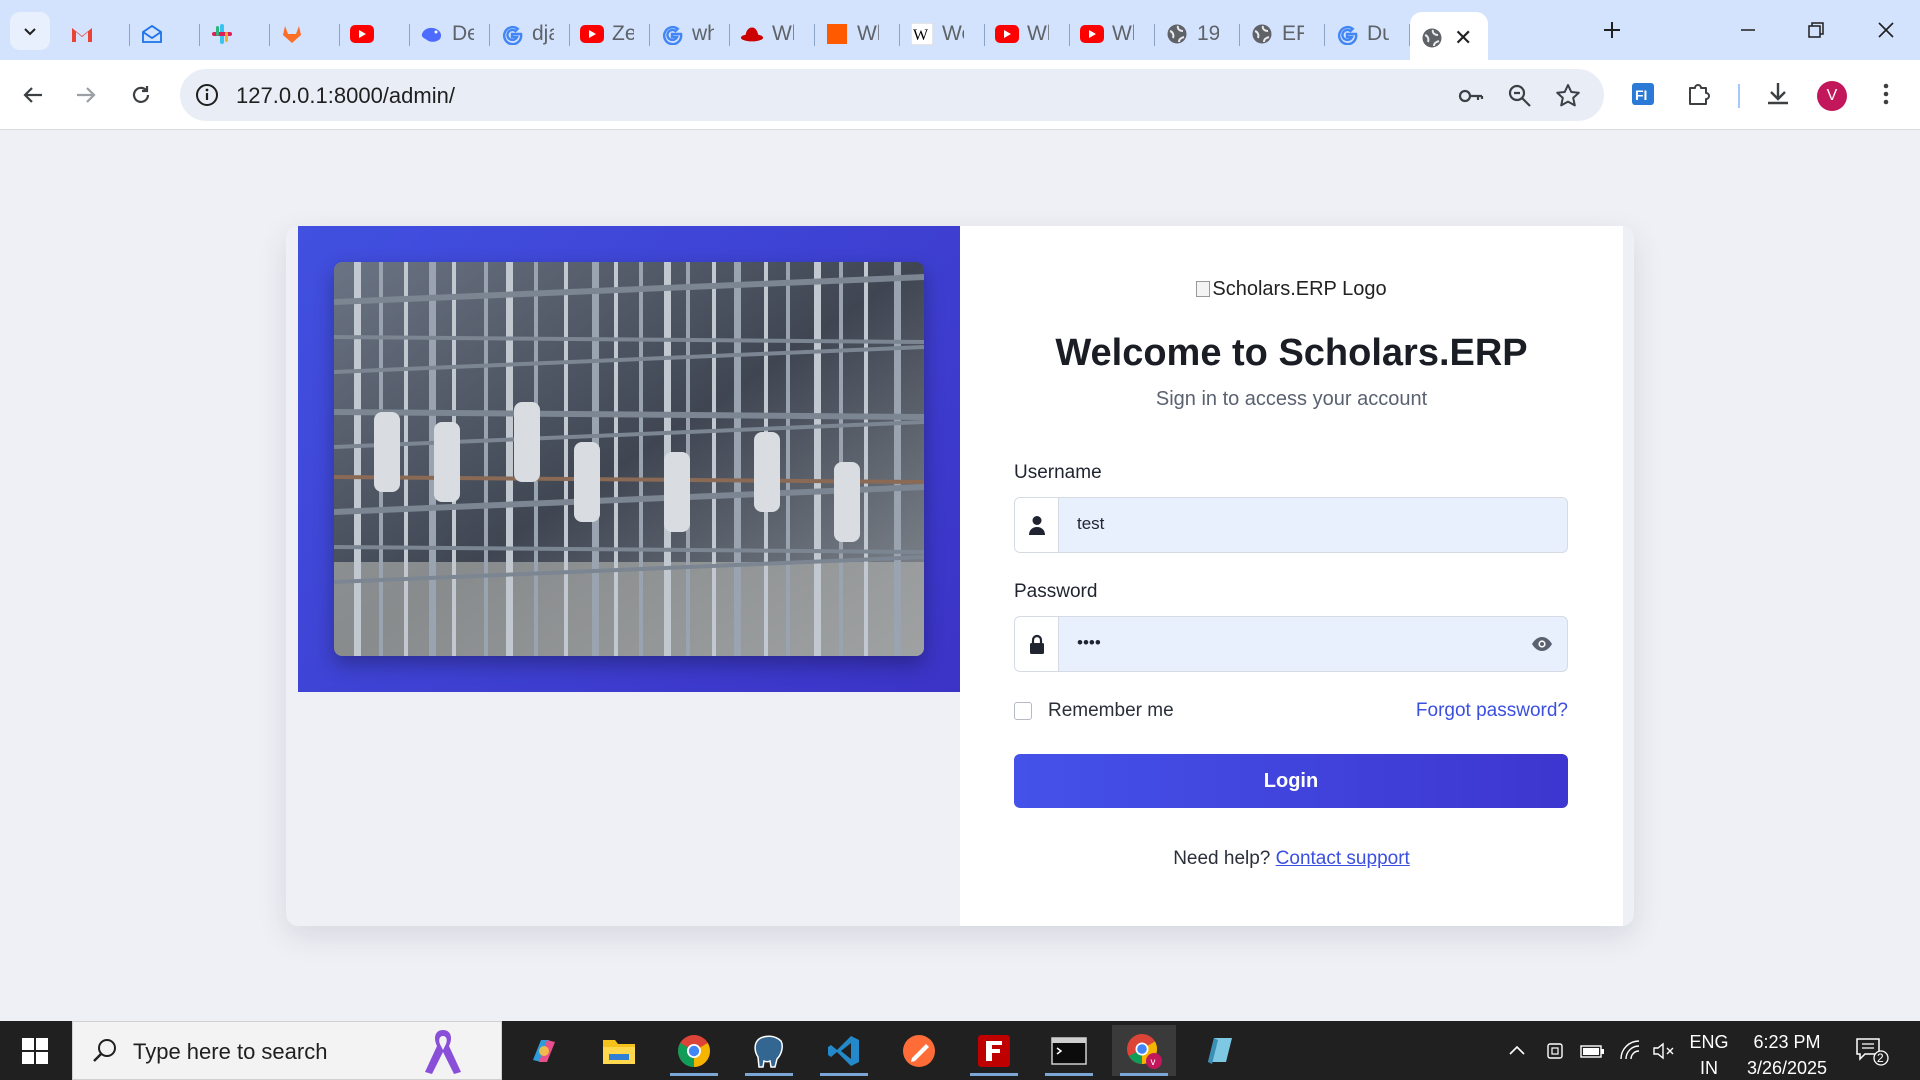  I want to click on taskbar-pgadmin, so click(769, 1050).